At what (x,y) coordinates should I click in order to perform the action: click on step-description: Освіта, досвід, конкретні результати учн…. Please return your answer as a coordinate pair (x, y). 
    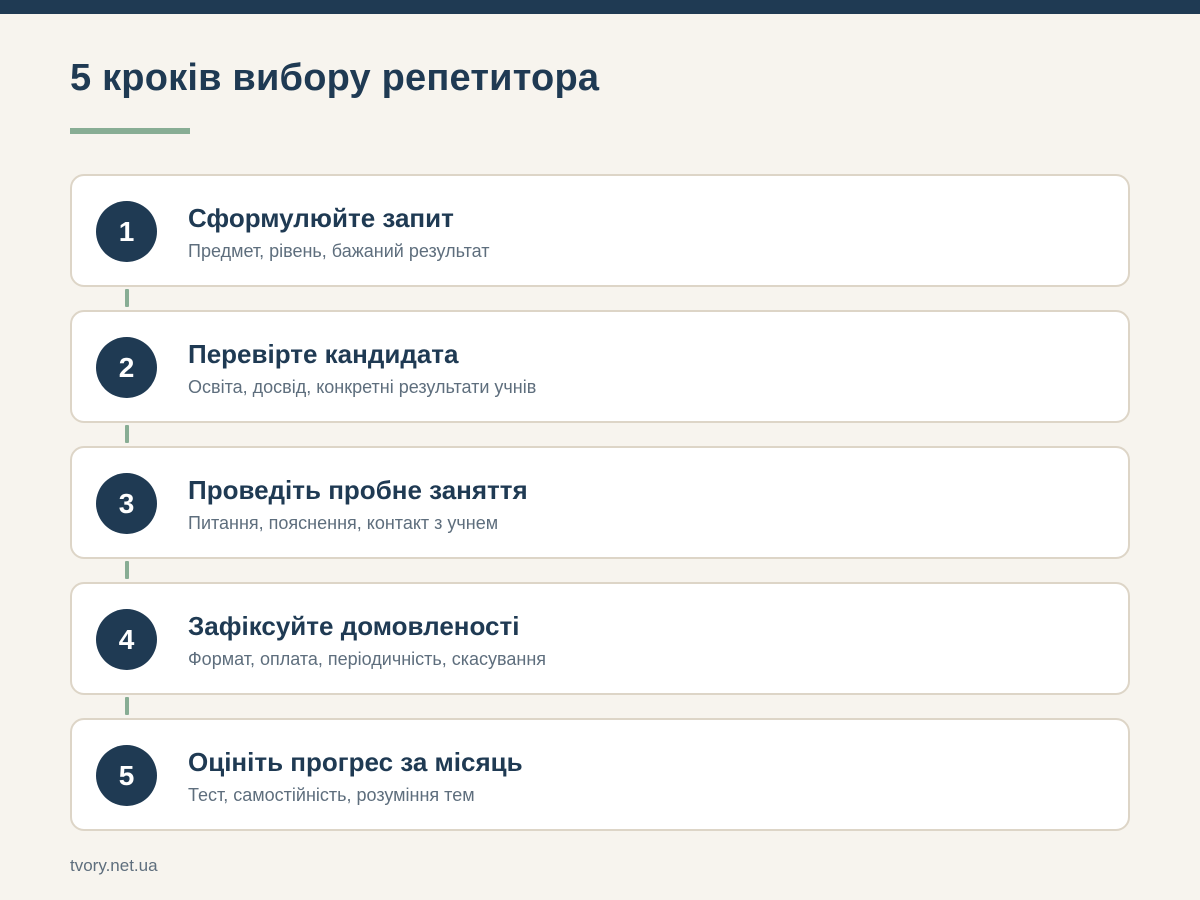
    Looking at the image, I should click on (362, 387).